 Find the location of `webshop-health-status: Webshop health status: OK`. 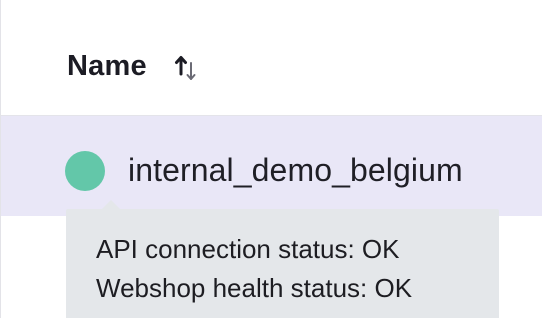

webshop-health-status: Webshop health status: OK is located at coordinates (254, 288).